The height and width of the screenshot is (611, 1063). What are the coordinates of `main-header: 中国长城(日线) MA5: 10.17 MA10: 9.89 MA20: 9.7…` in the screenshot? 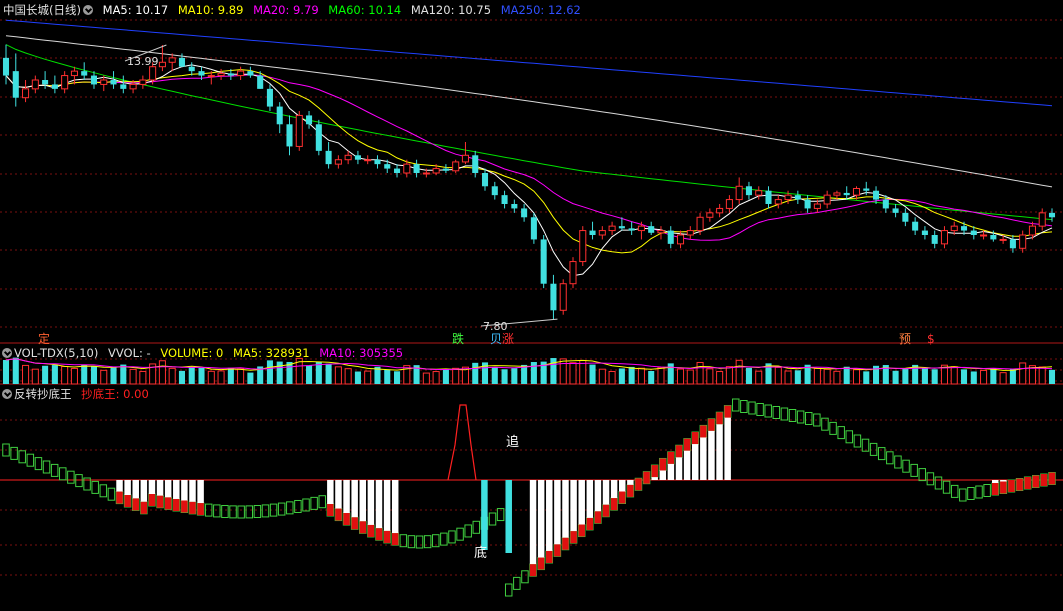 It's located at (293, 10).